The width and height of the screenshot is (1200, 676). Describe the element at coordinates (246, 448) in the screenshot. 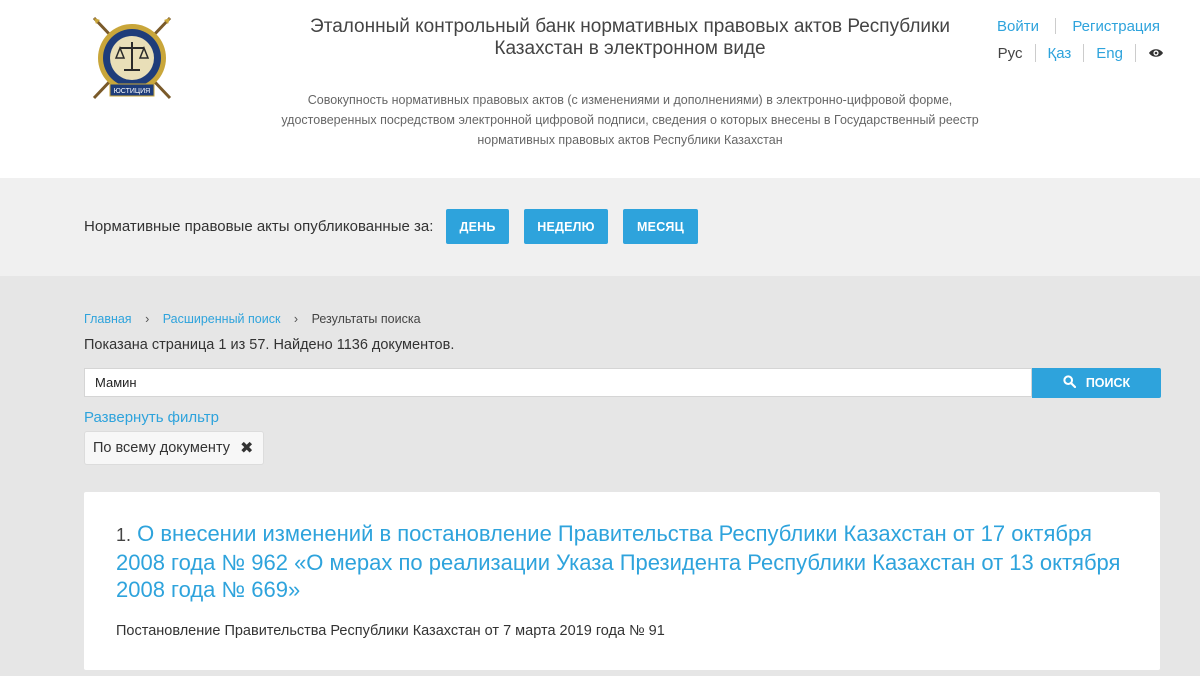

I see `close-icon: ✖` at that location.